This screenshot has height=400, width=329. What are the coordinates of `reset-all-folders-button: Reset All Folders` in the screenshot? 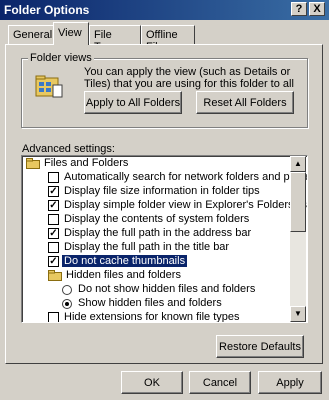 It's located at (245, 102).